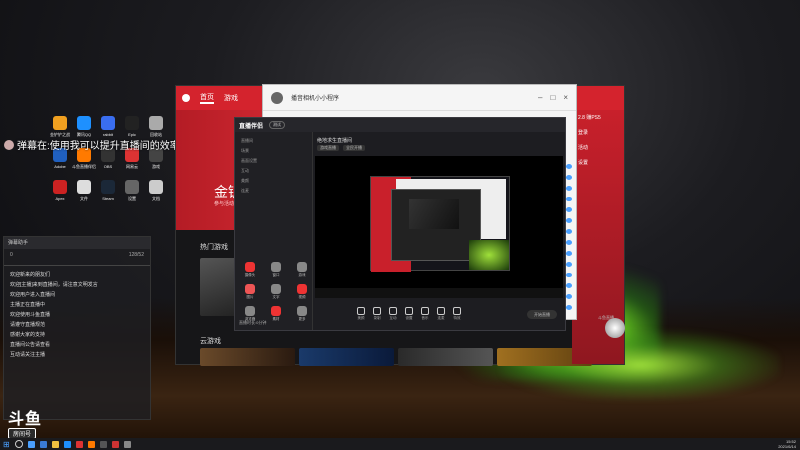 The image size is (800, 450). I want to click on game-center-icon, so click(79, 444).